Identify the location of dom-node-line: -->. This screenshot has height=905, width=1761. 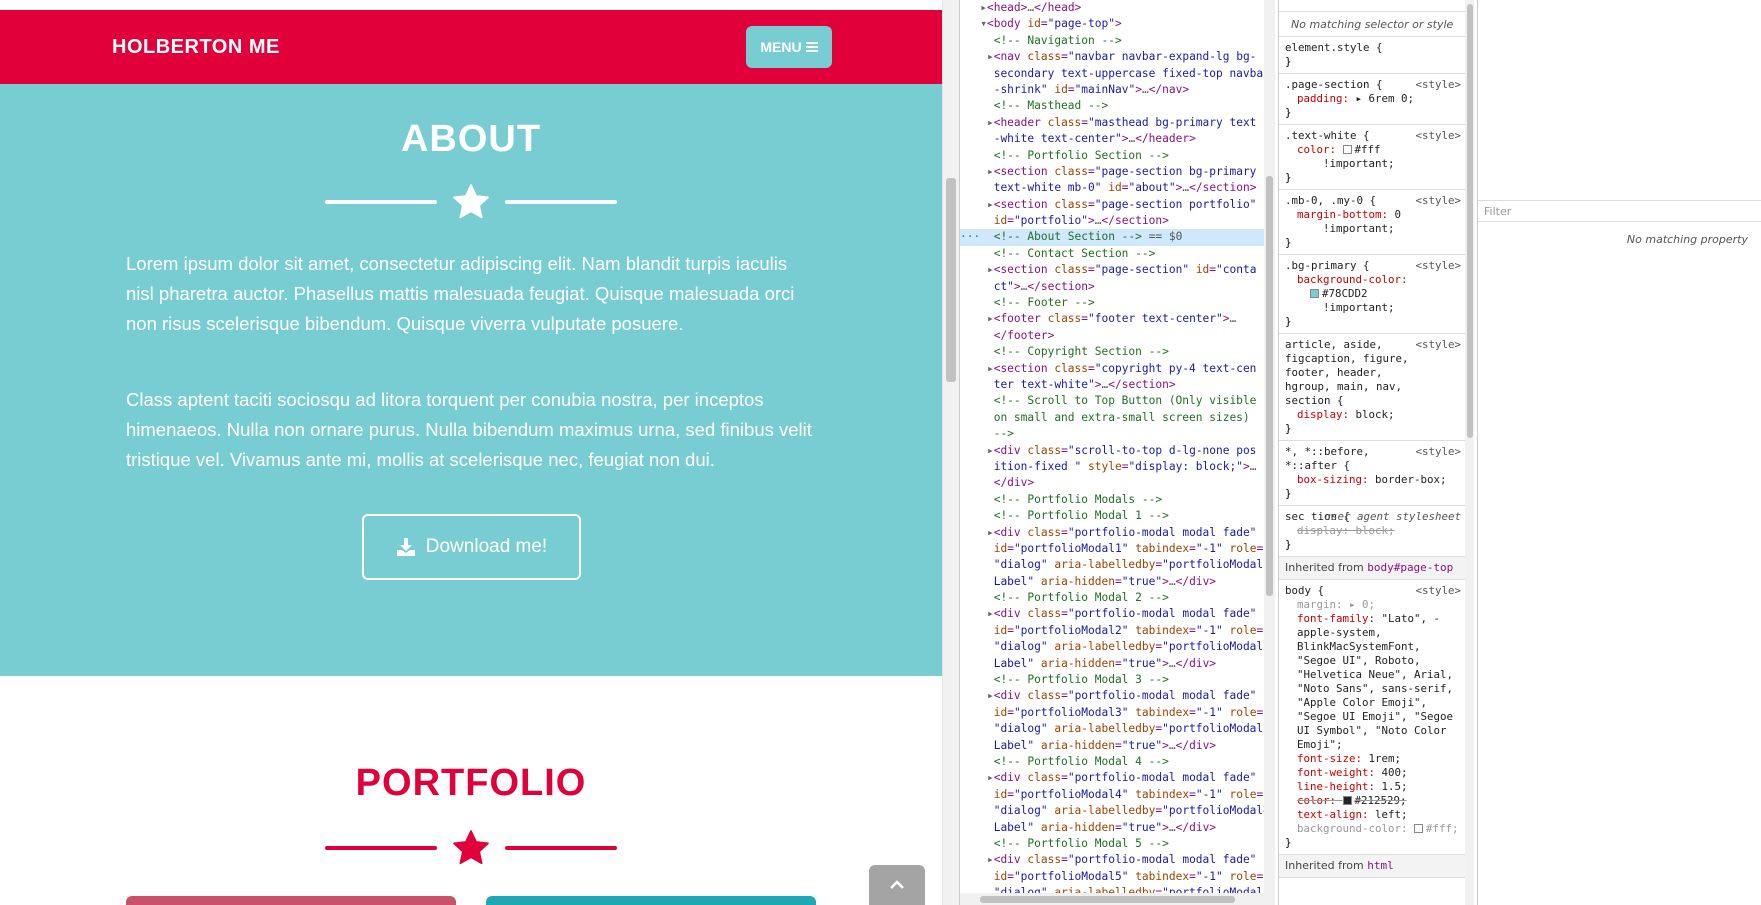
(1117, 434).